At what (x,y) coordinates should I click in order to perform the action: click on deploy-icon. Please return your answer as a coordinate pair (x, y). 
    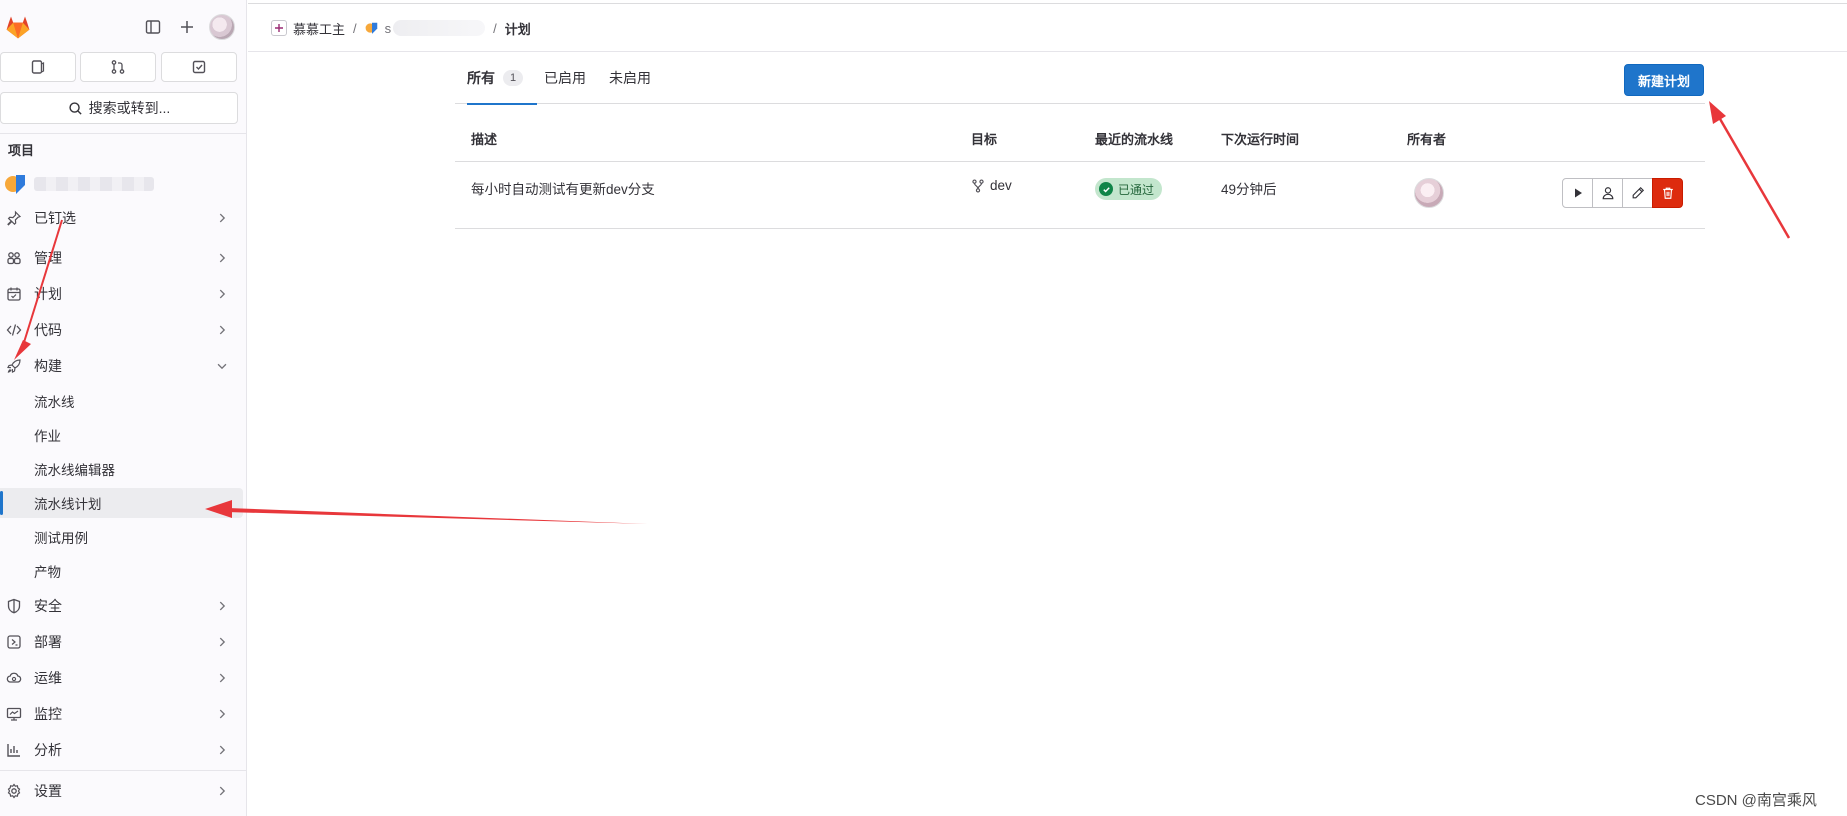
    Looking at the image, I should click on (14, 642).